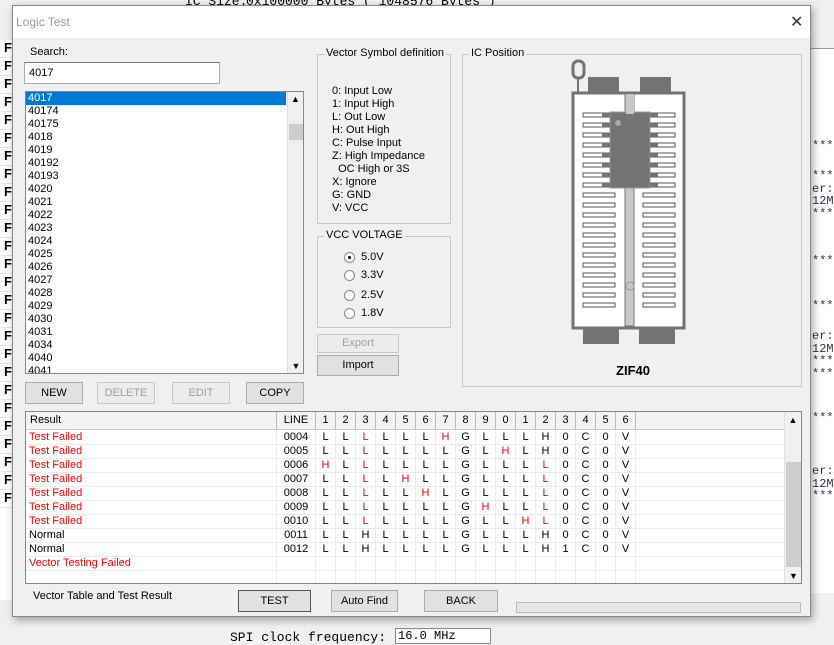 This screenshot has width=834, height=645. I want to click on pin-cell: H, so click(486, 508).